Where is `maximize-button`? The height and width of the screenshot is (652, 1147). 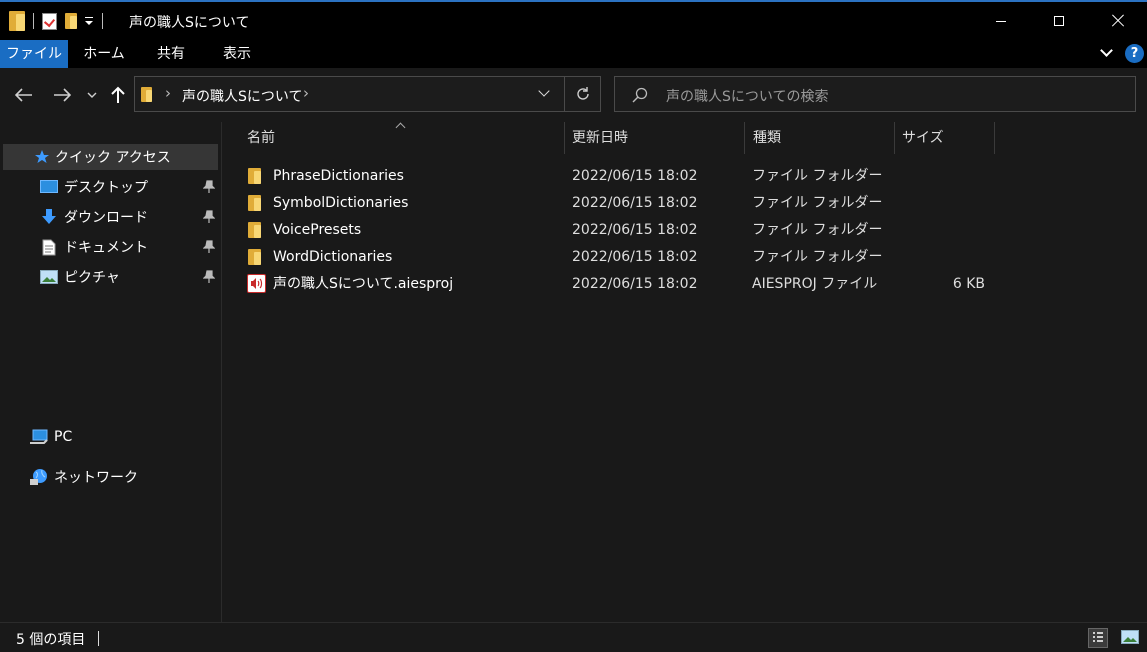 maximize-button is located at coordinates (1059, 21).